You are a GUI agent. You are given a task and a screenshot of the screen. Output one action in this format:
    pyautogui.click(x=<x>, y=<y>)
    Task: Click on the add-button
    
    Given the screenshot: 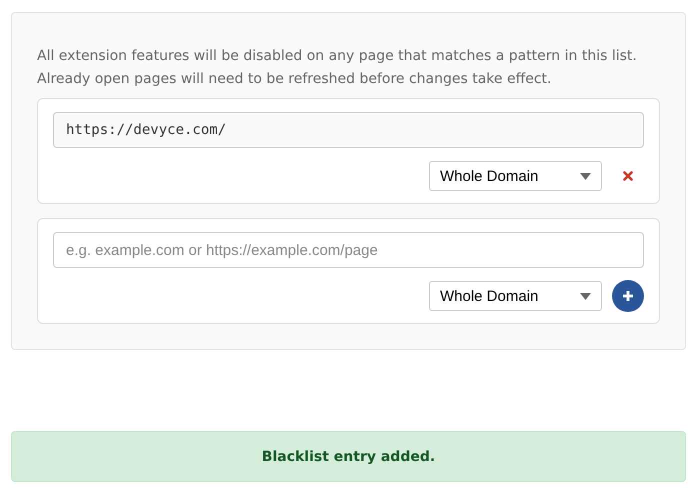 What is the action you would take?
    pyautogui.click(x=628, y=296)
    